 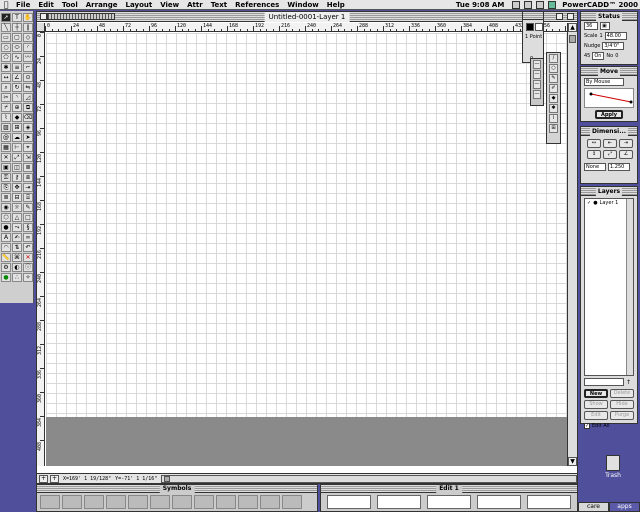 I want to click on application-icon, so click(x=552, y=5).